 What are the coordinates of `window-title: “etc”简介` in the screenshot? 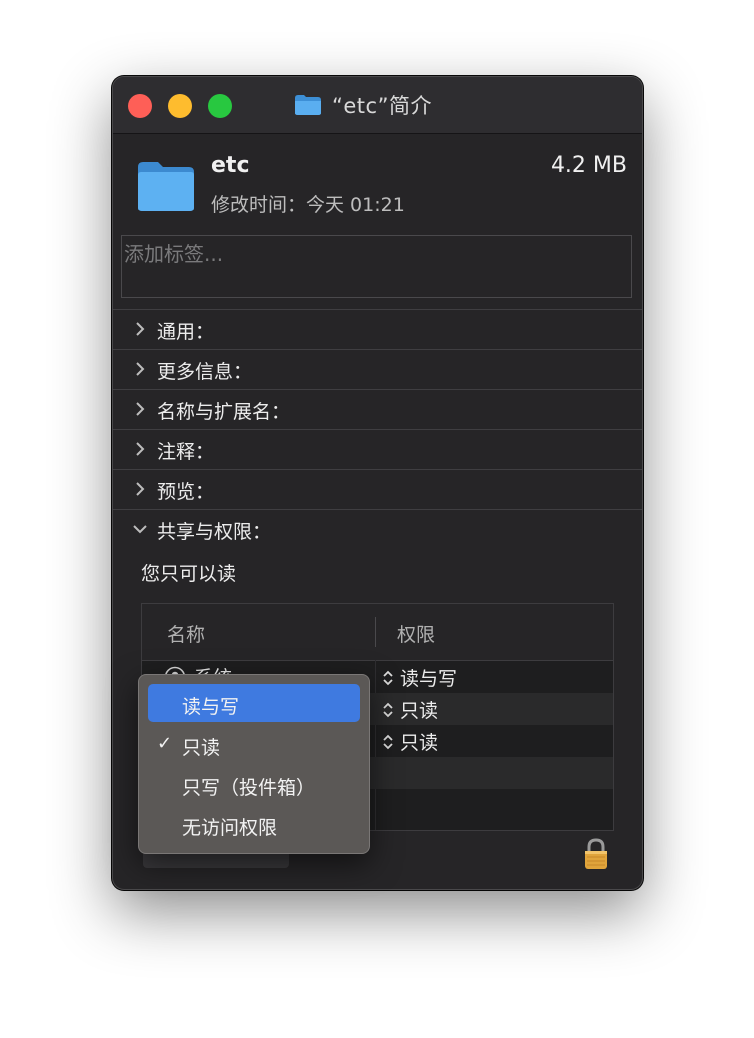 It's located at (382, 106).